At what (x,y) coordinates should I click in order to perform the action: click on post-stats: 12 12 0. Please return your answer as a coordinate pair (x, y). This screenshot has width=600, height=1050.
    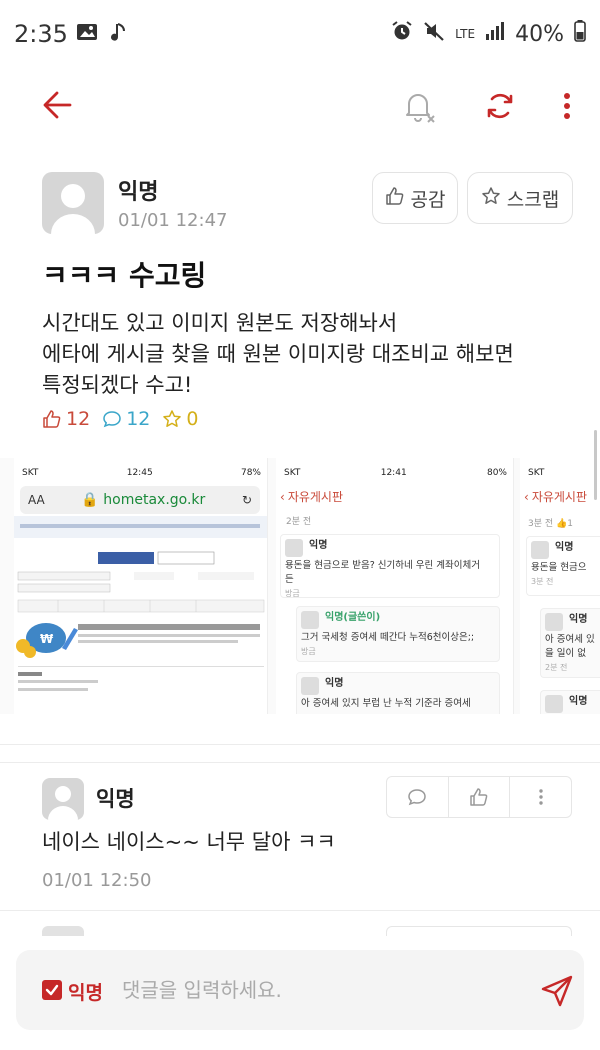
    Looking at the image, I should click on (120, 419).